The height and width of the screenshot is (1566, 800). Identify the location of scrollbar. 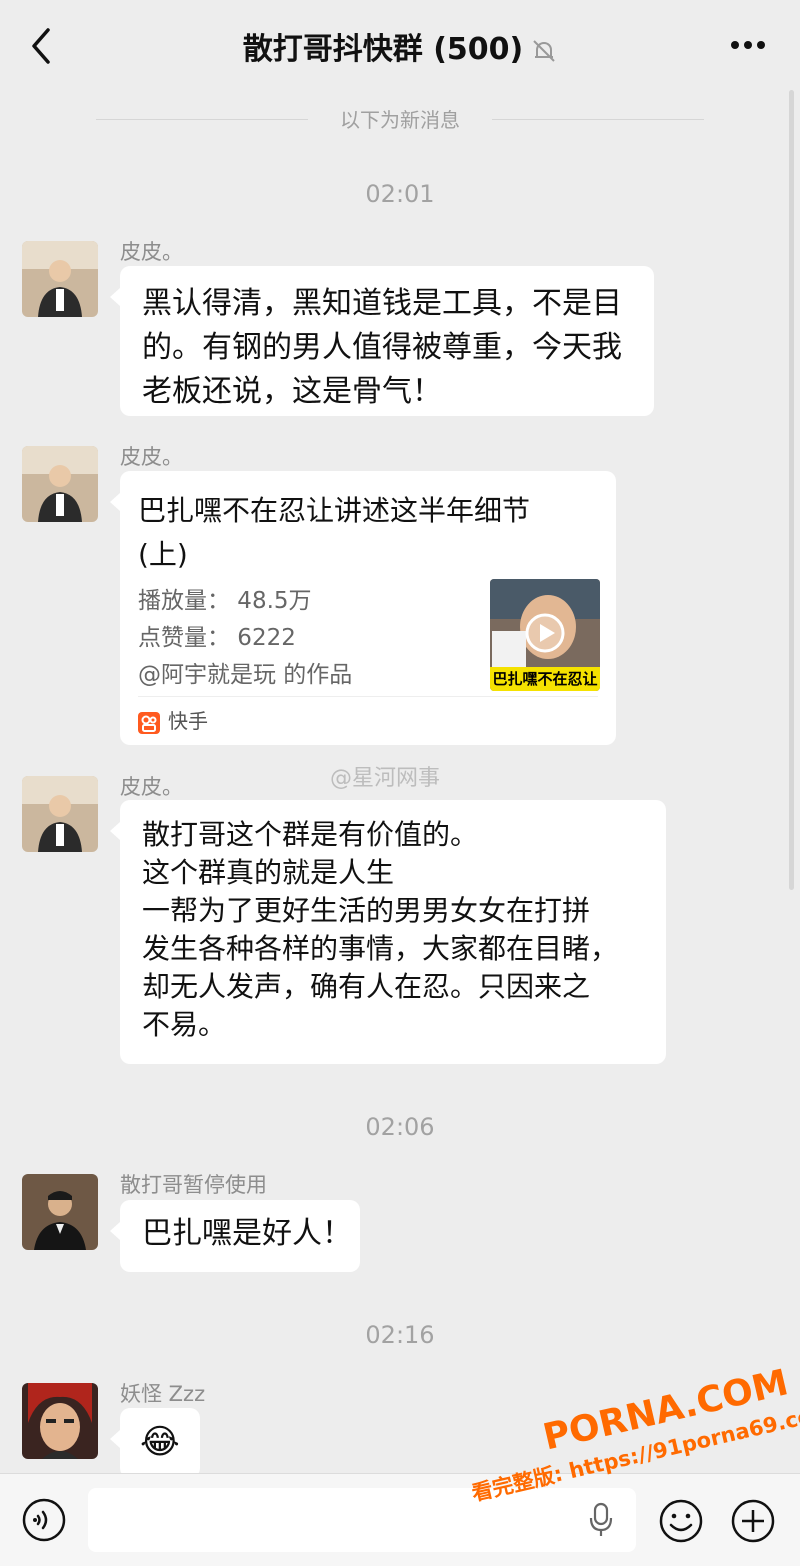
(791, 490).